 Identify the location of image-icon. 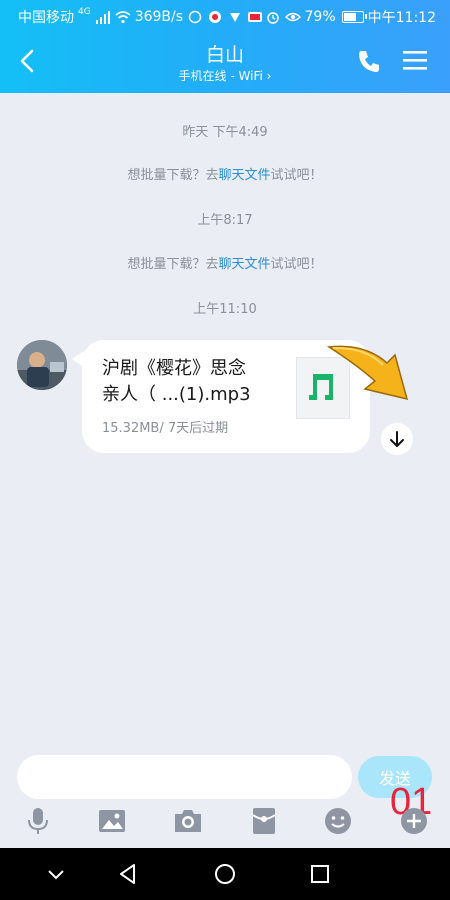
(112, 821).